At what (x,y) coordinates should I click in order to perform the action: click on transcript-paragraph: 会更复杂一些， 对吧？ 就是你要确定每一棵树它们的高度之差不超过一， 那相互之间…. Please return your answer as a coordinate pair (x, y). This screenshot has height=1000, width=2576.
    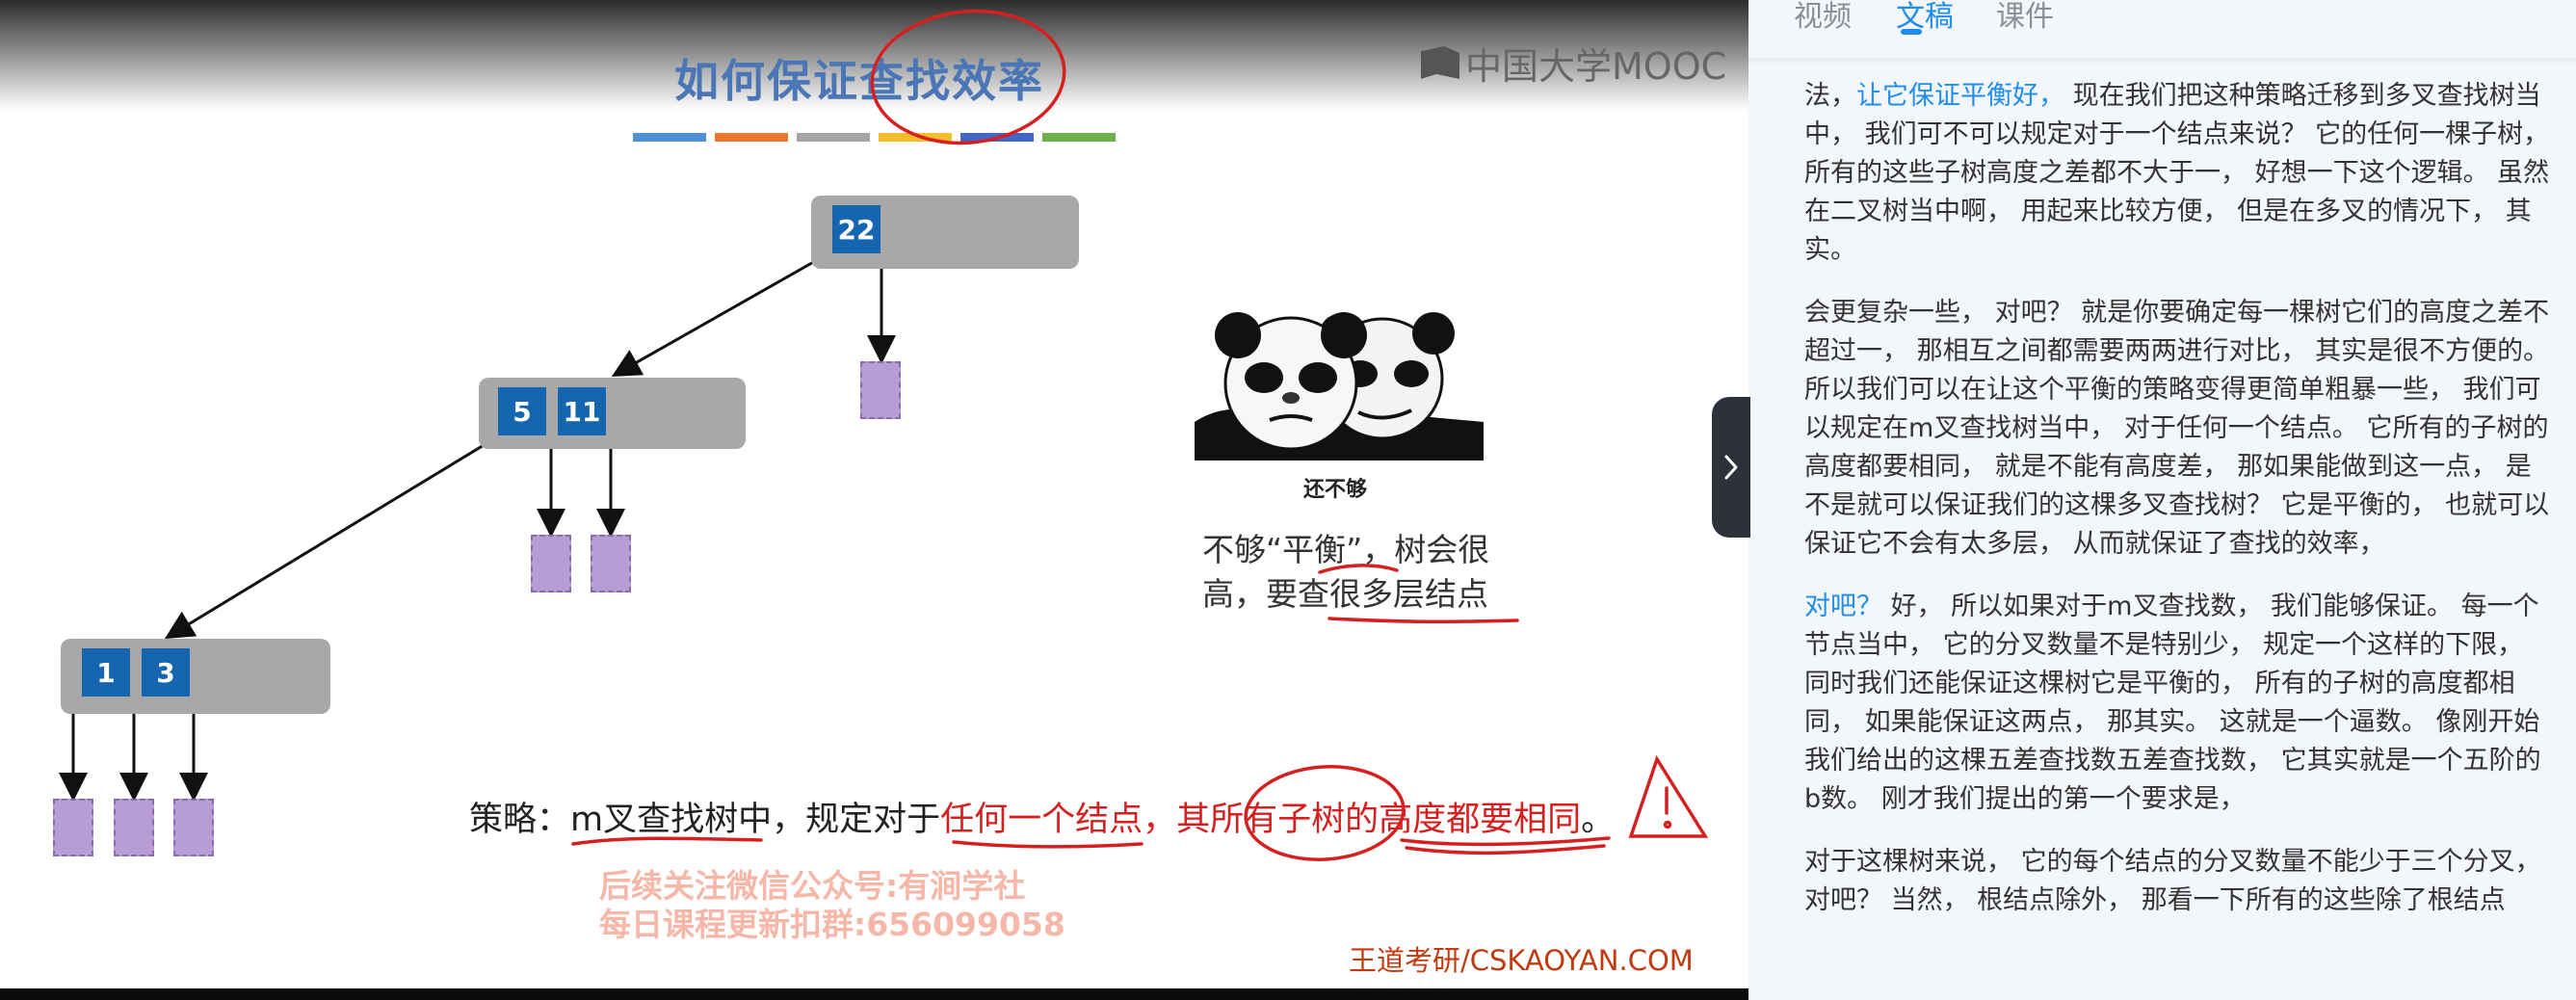
    Looking at the image, I should click on (2177, 428).